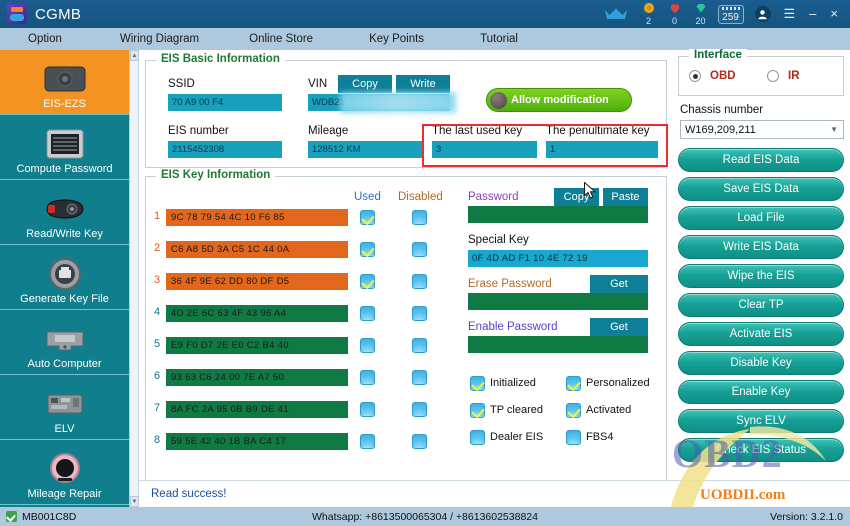 The height and width of the screenshot is (526, 850). I want to click on user-icon, so click(762, 14).